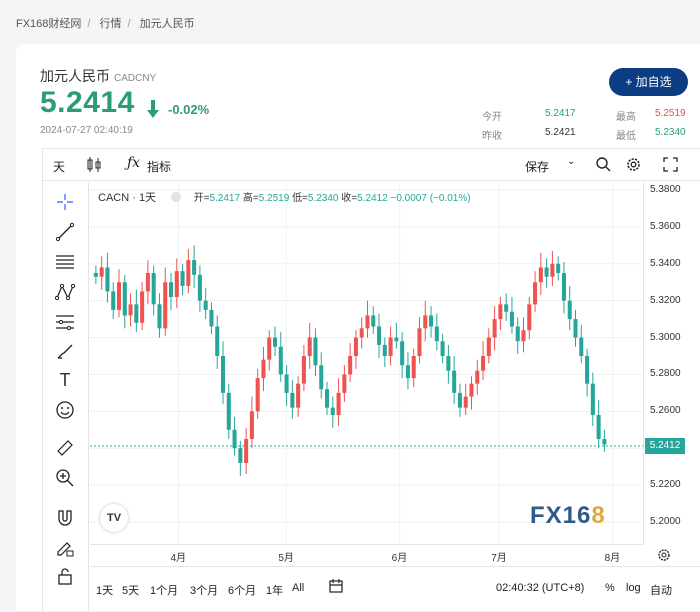 This screenshot has width=700, height=612. What do you see at coordinates (65, 322) in the screenshot?
I see `projection-icon` at bounding box center [65, 322].